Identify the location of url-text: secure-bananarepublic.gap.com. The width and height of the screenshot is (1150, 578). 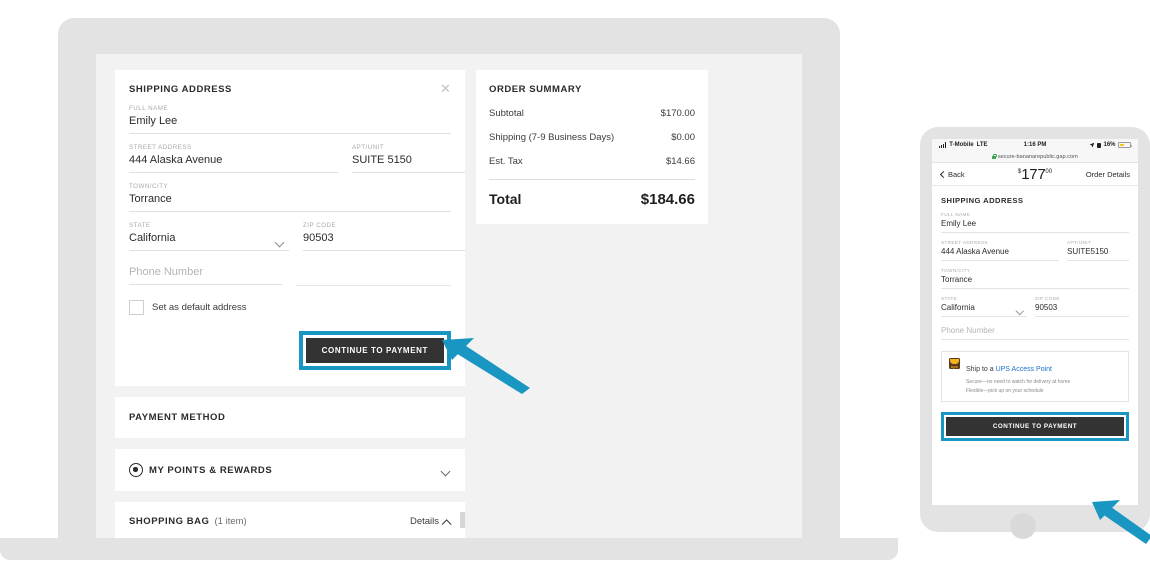
(1037, 156).